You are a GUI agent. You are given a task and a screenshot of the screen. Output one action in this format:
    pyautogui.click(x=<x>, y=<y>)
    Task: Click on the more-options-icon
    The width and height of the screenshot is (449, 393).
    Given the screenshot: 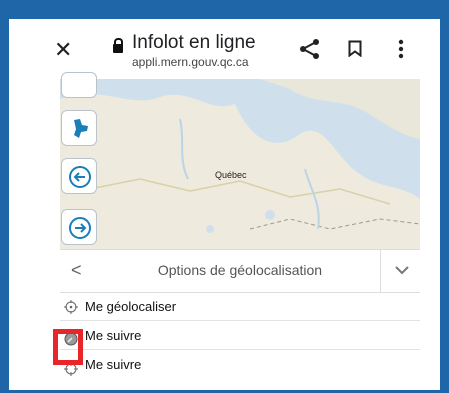 What is the action you would take?
    pyautogui.click(x=401, y=49)
    